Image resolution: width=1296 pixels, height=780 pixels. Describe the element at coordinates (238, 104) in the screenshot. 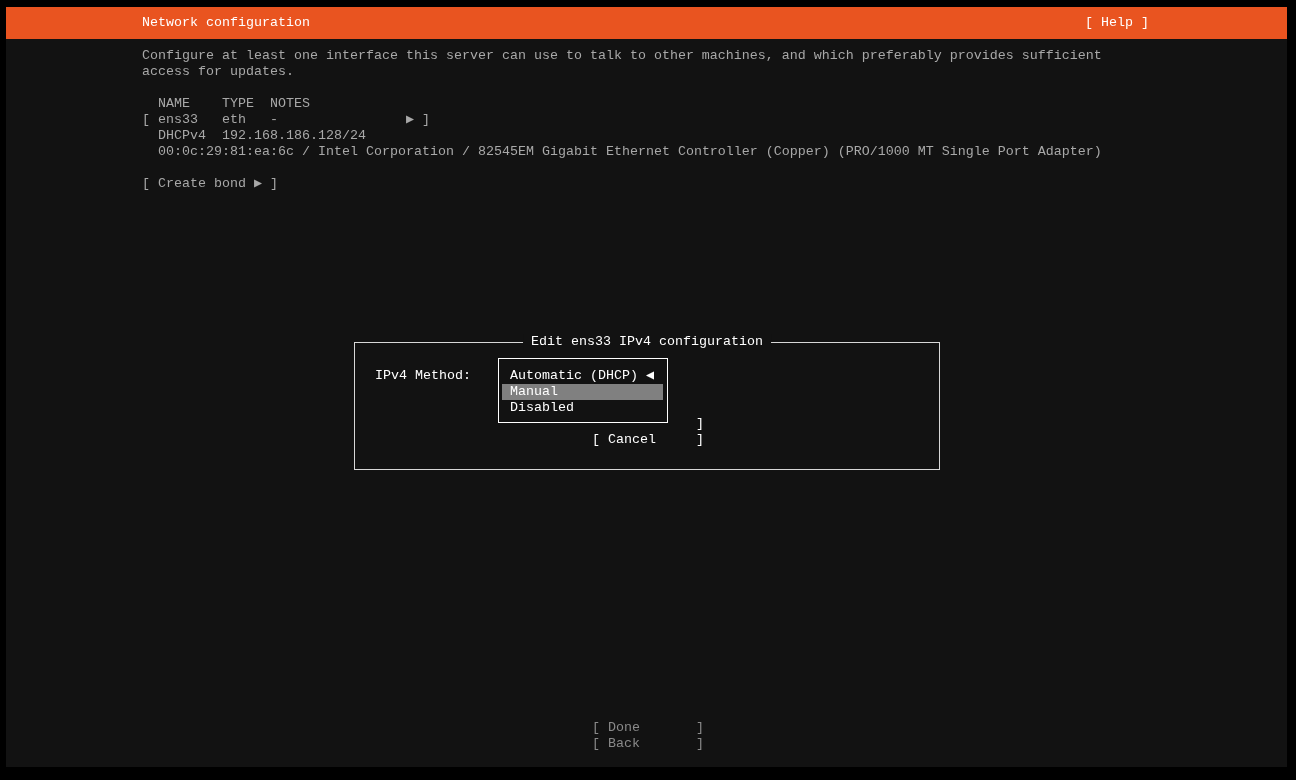

I see `column-header: TYPE` at that location.